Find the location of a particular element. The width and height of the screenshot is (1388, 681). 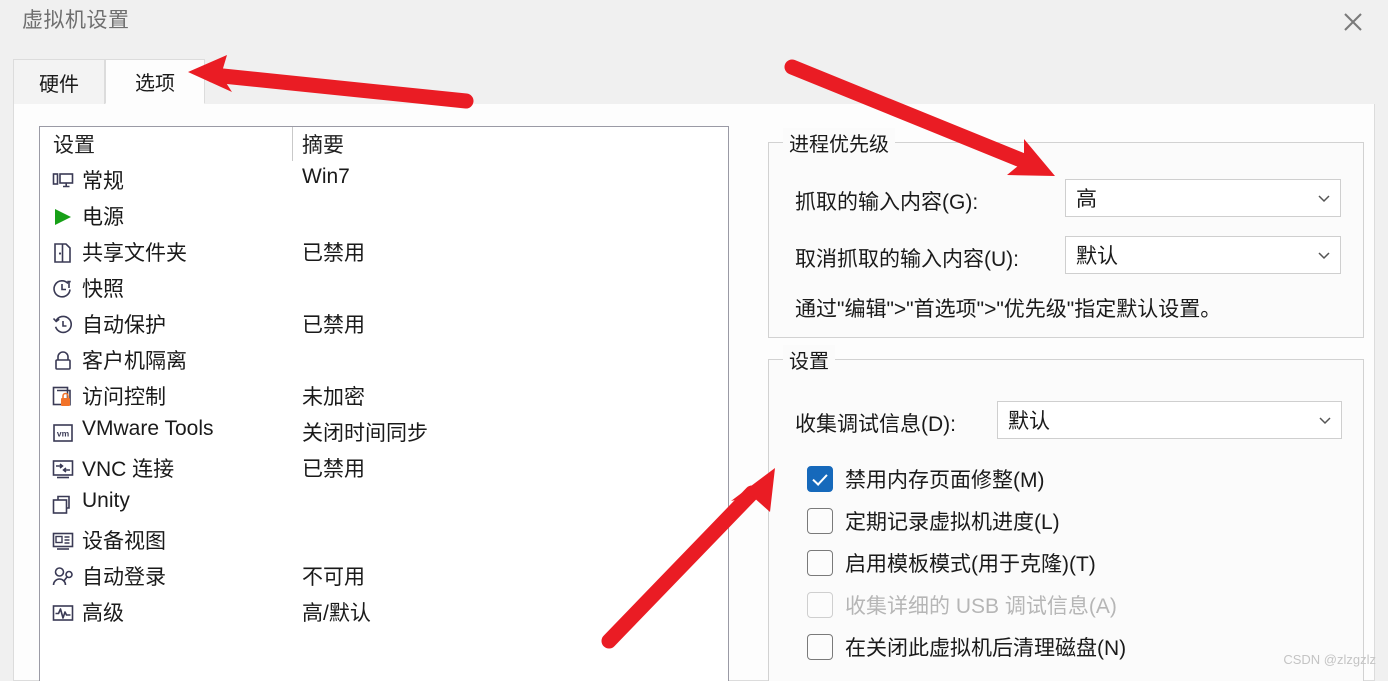

vnc-icon is located at coordinates (63, 469).